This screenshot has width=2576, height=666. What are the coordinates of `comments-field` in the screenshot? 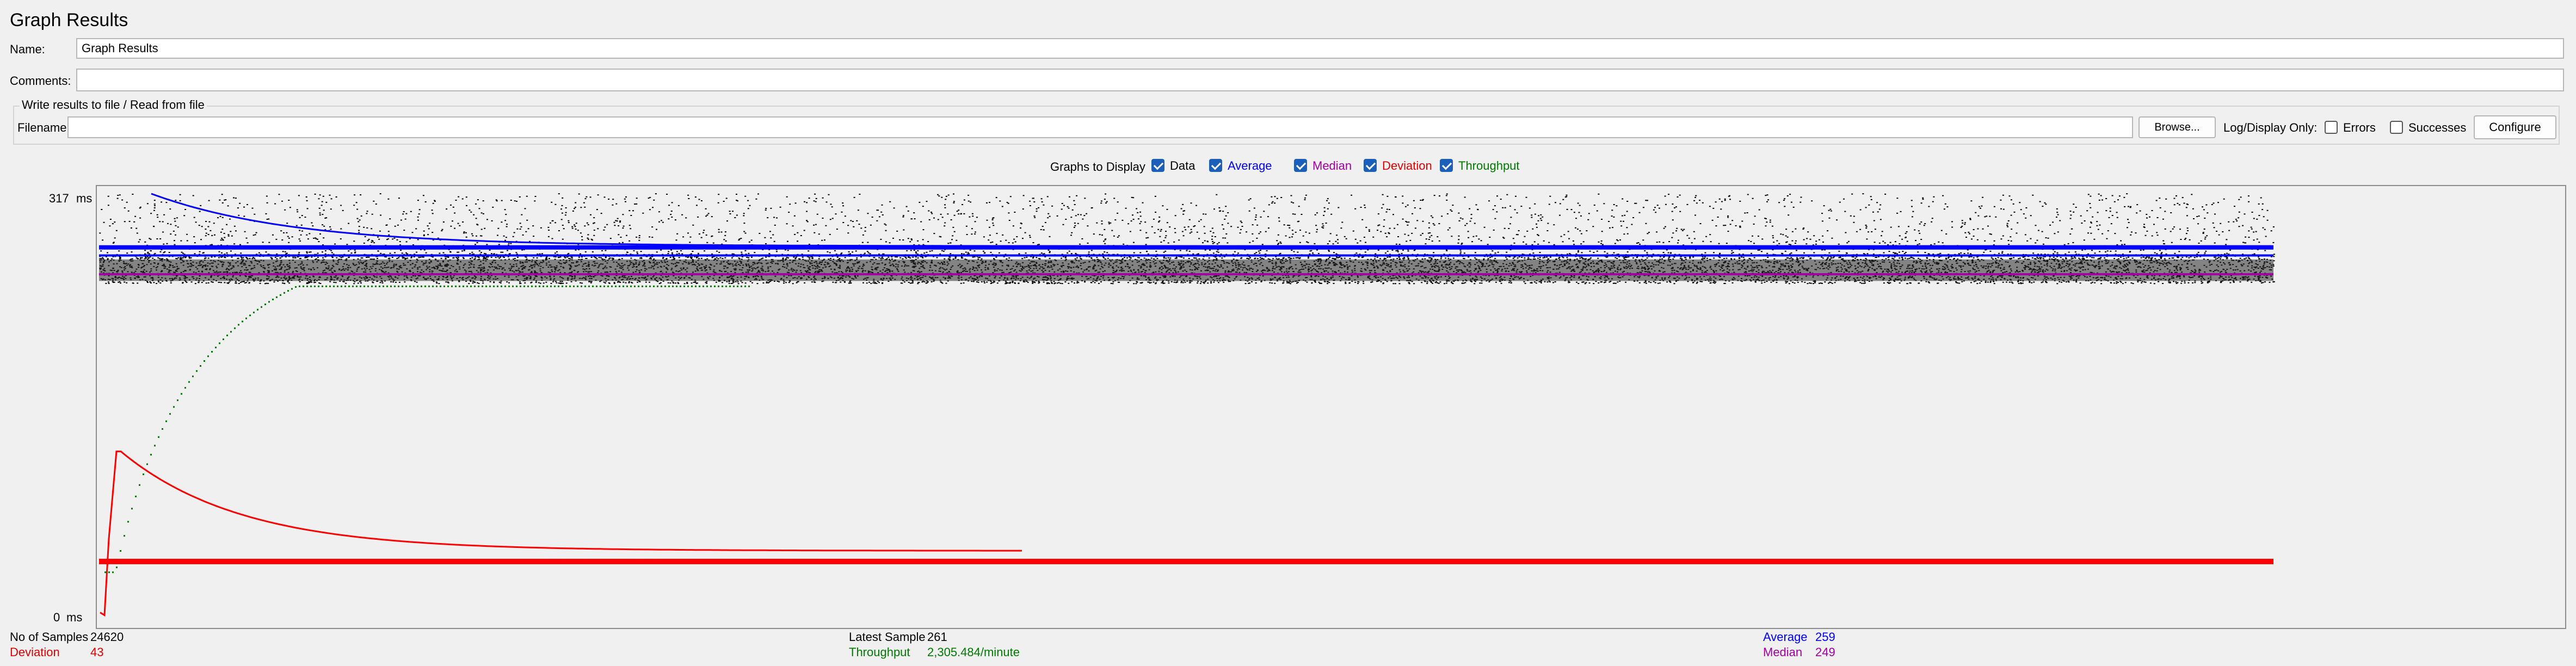 It's located at (1320, 80).